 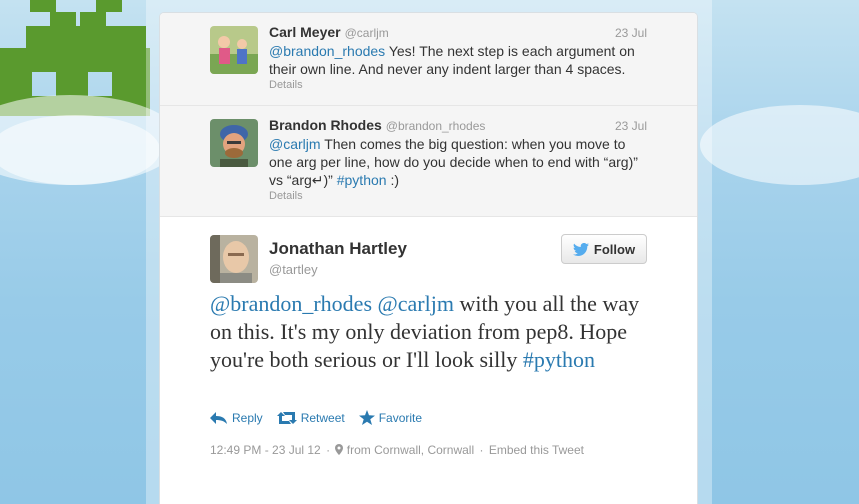 I want to click on favorite-button: Favorite, so click(x=390, y=417).